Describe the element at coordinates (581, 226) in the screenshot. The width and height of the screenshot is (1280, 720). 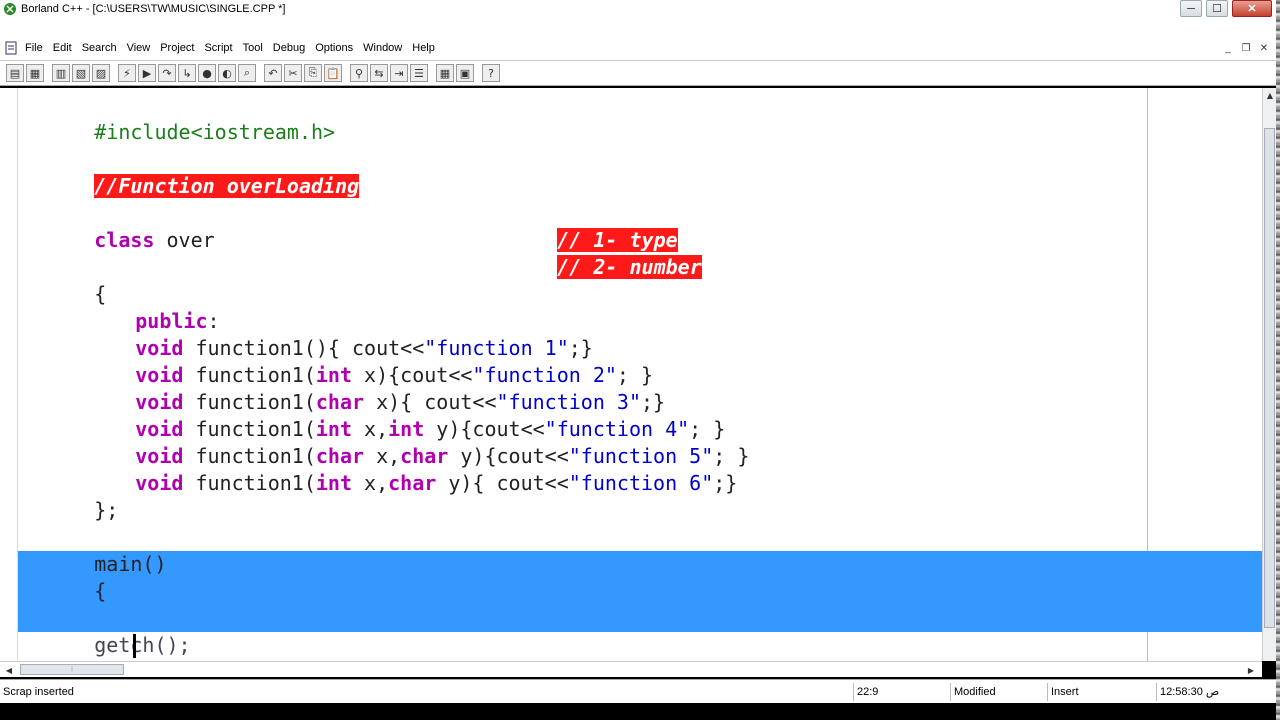
I see `code-comment-type: // 1- type` at that location.